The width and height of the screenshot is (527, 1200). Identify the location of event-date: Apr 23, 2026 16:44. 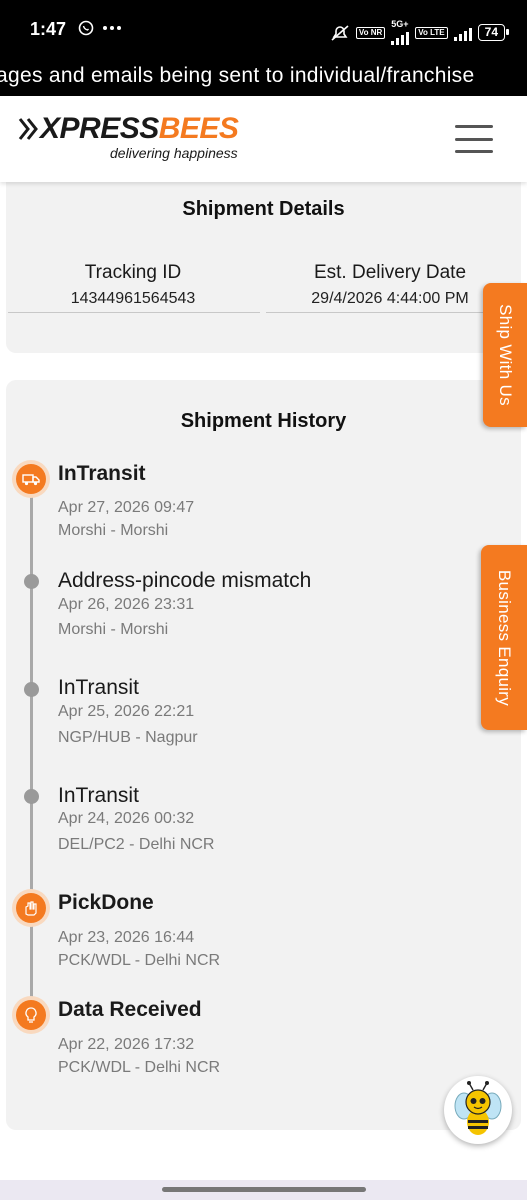
(126, 937).